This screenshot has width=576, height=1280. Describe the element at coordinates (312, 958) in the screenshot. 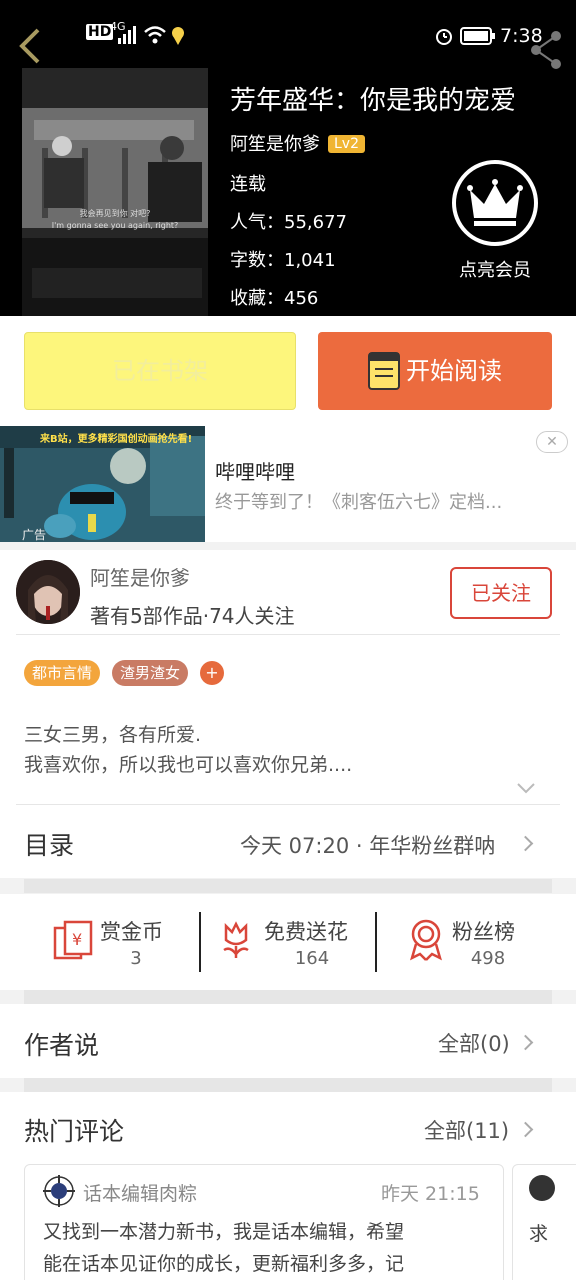

I see `flowers-value: 164` at that location.